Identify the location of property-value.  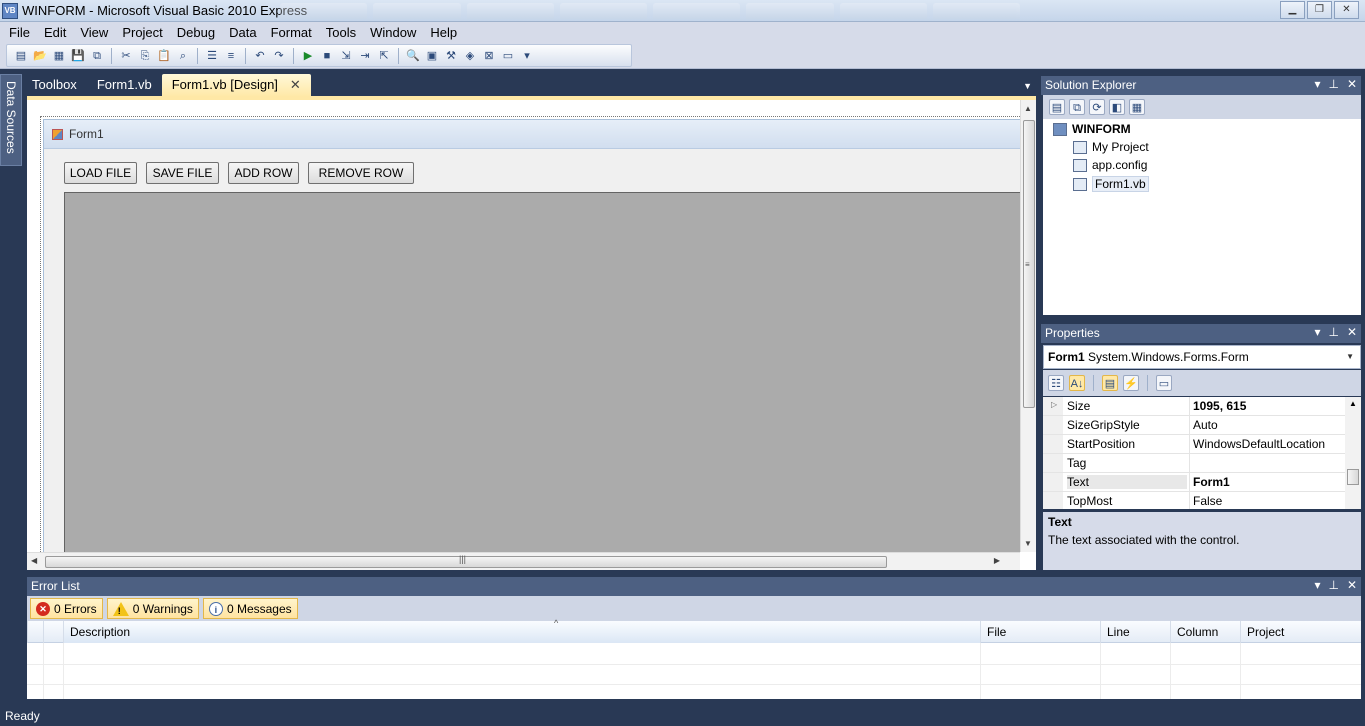
(1267, 463).